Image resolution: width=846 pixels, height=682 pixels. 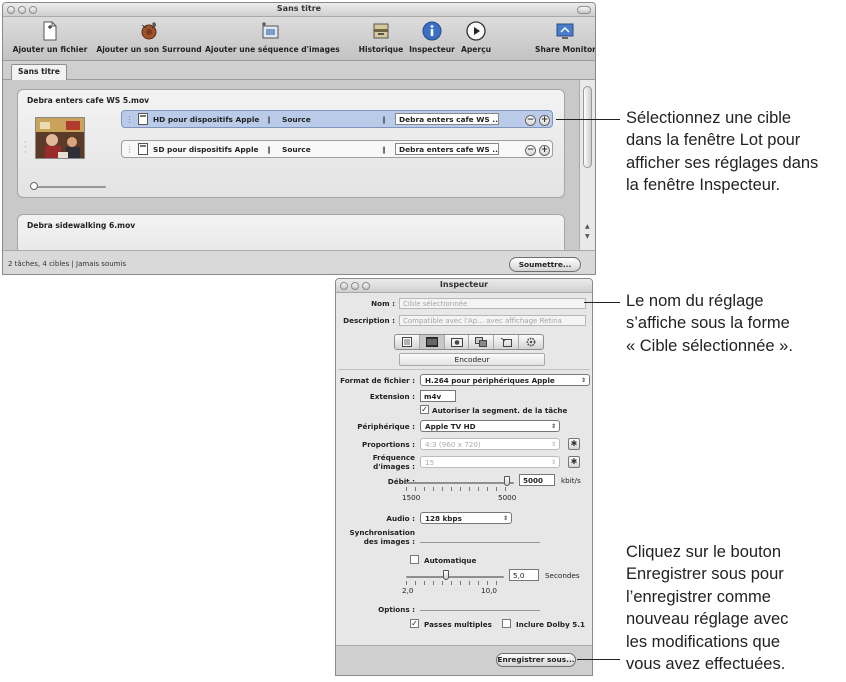 I want to click on sync-label-2: des images :, so click(x=389, y=541).